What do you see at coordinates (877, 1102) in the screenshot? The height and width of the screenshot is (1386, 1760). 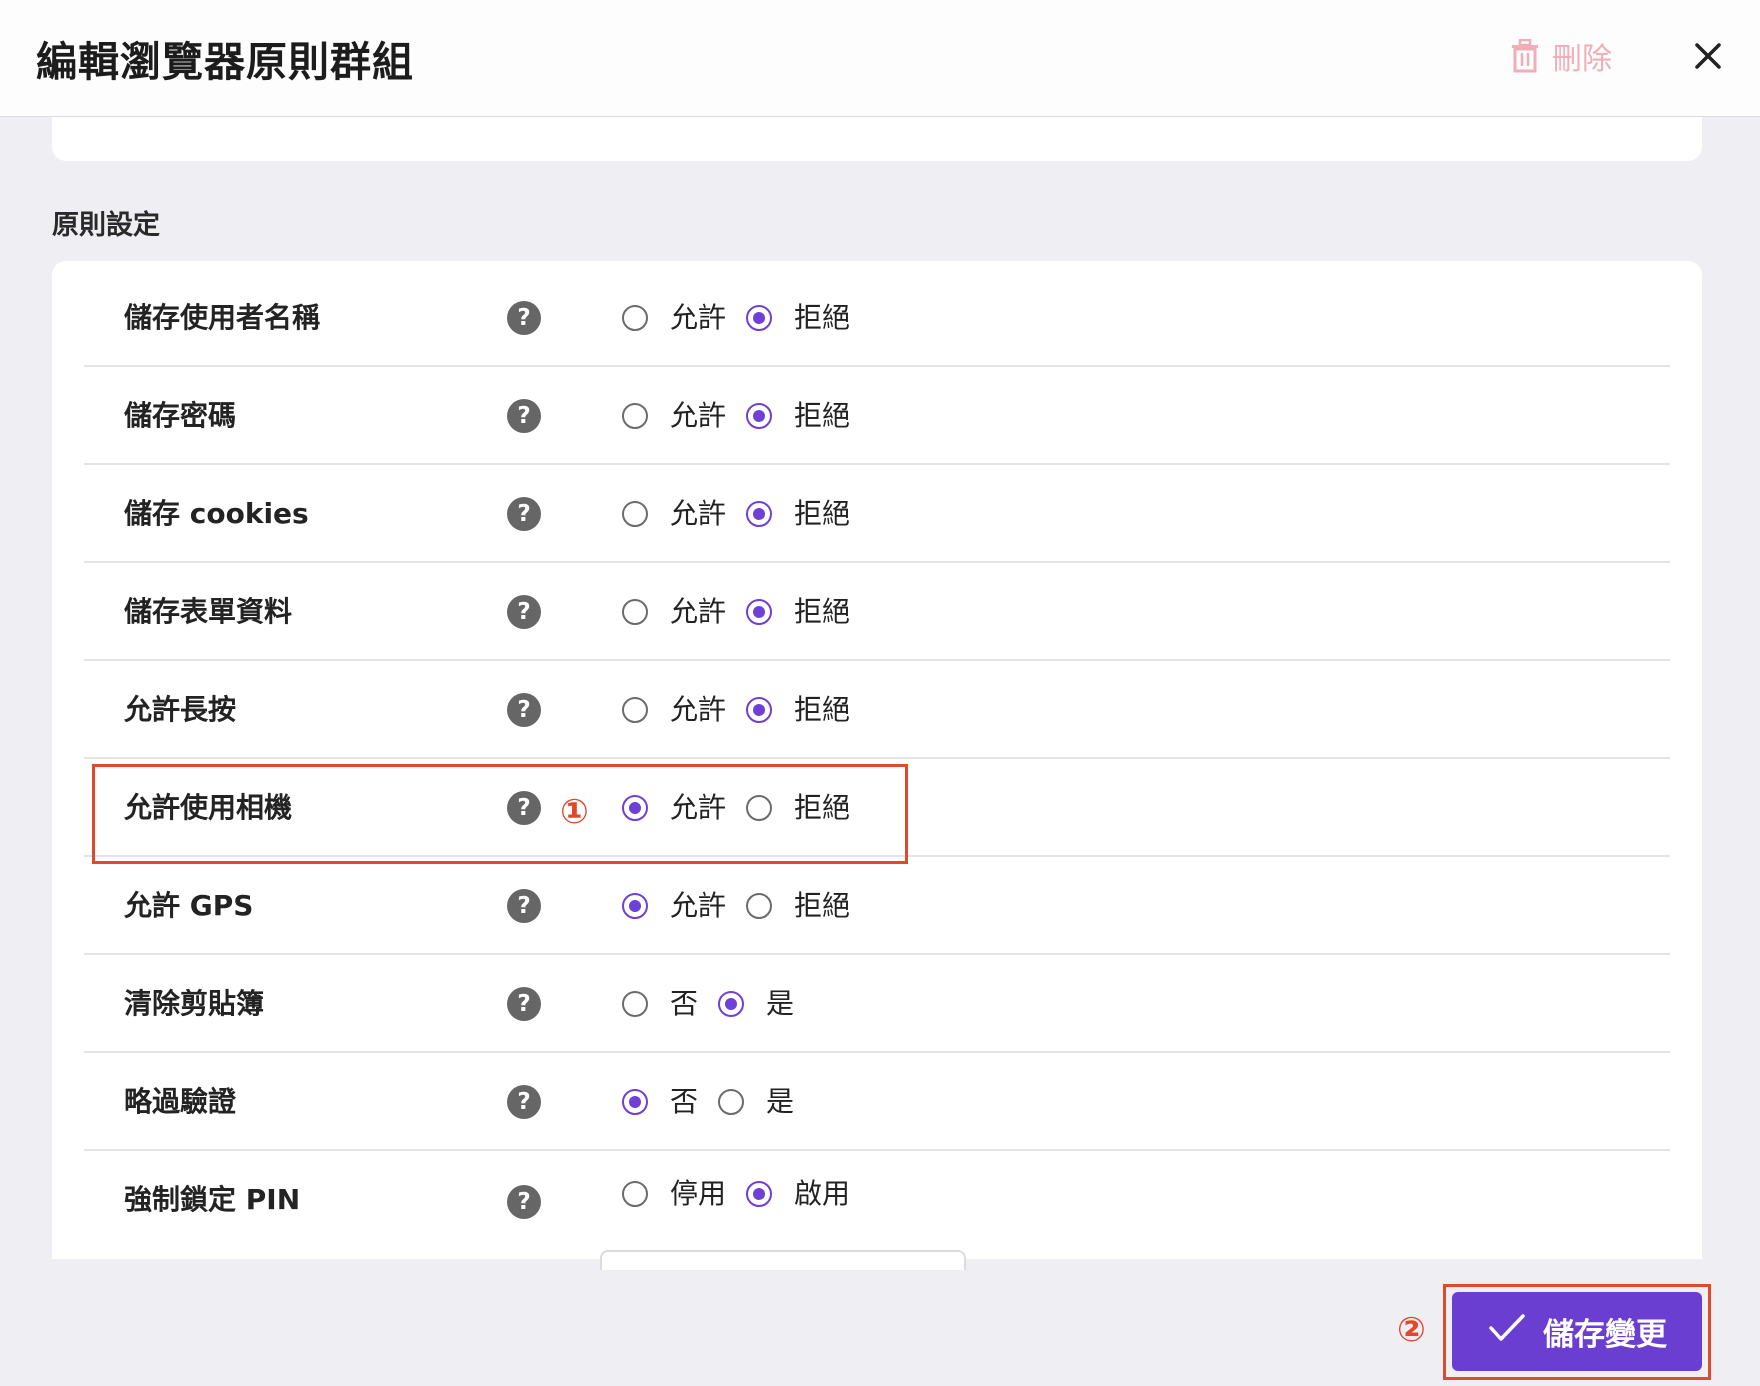 I see `setting-row: 略過驗證? 否 是` at bounding box center [877, 1102].